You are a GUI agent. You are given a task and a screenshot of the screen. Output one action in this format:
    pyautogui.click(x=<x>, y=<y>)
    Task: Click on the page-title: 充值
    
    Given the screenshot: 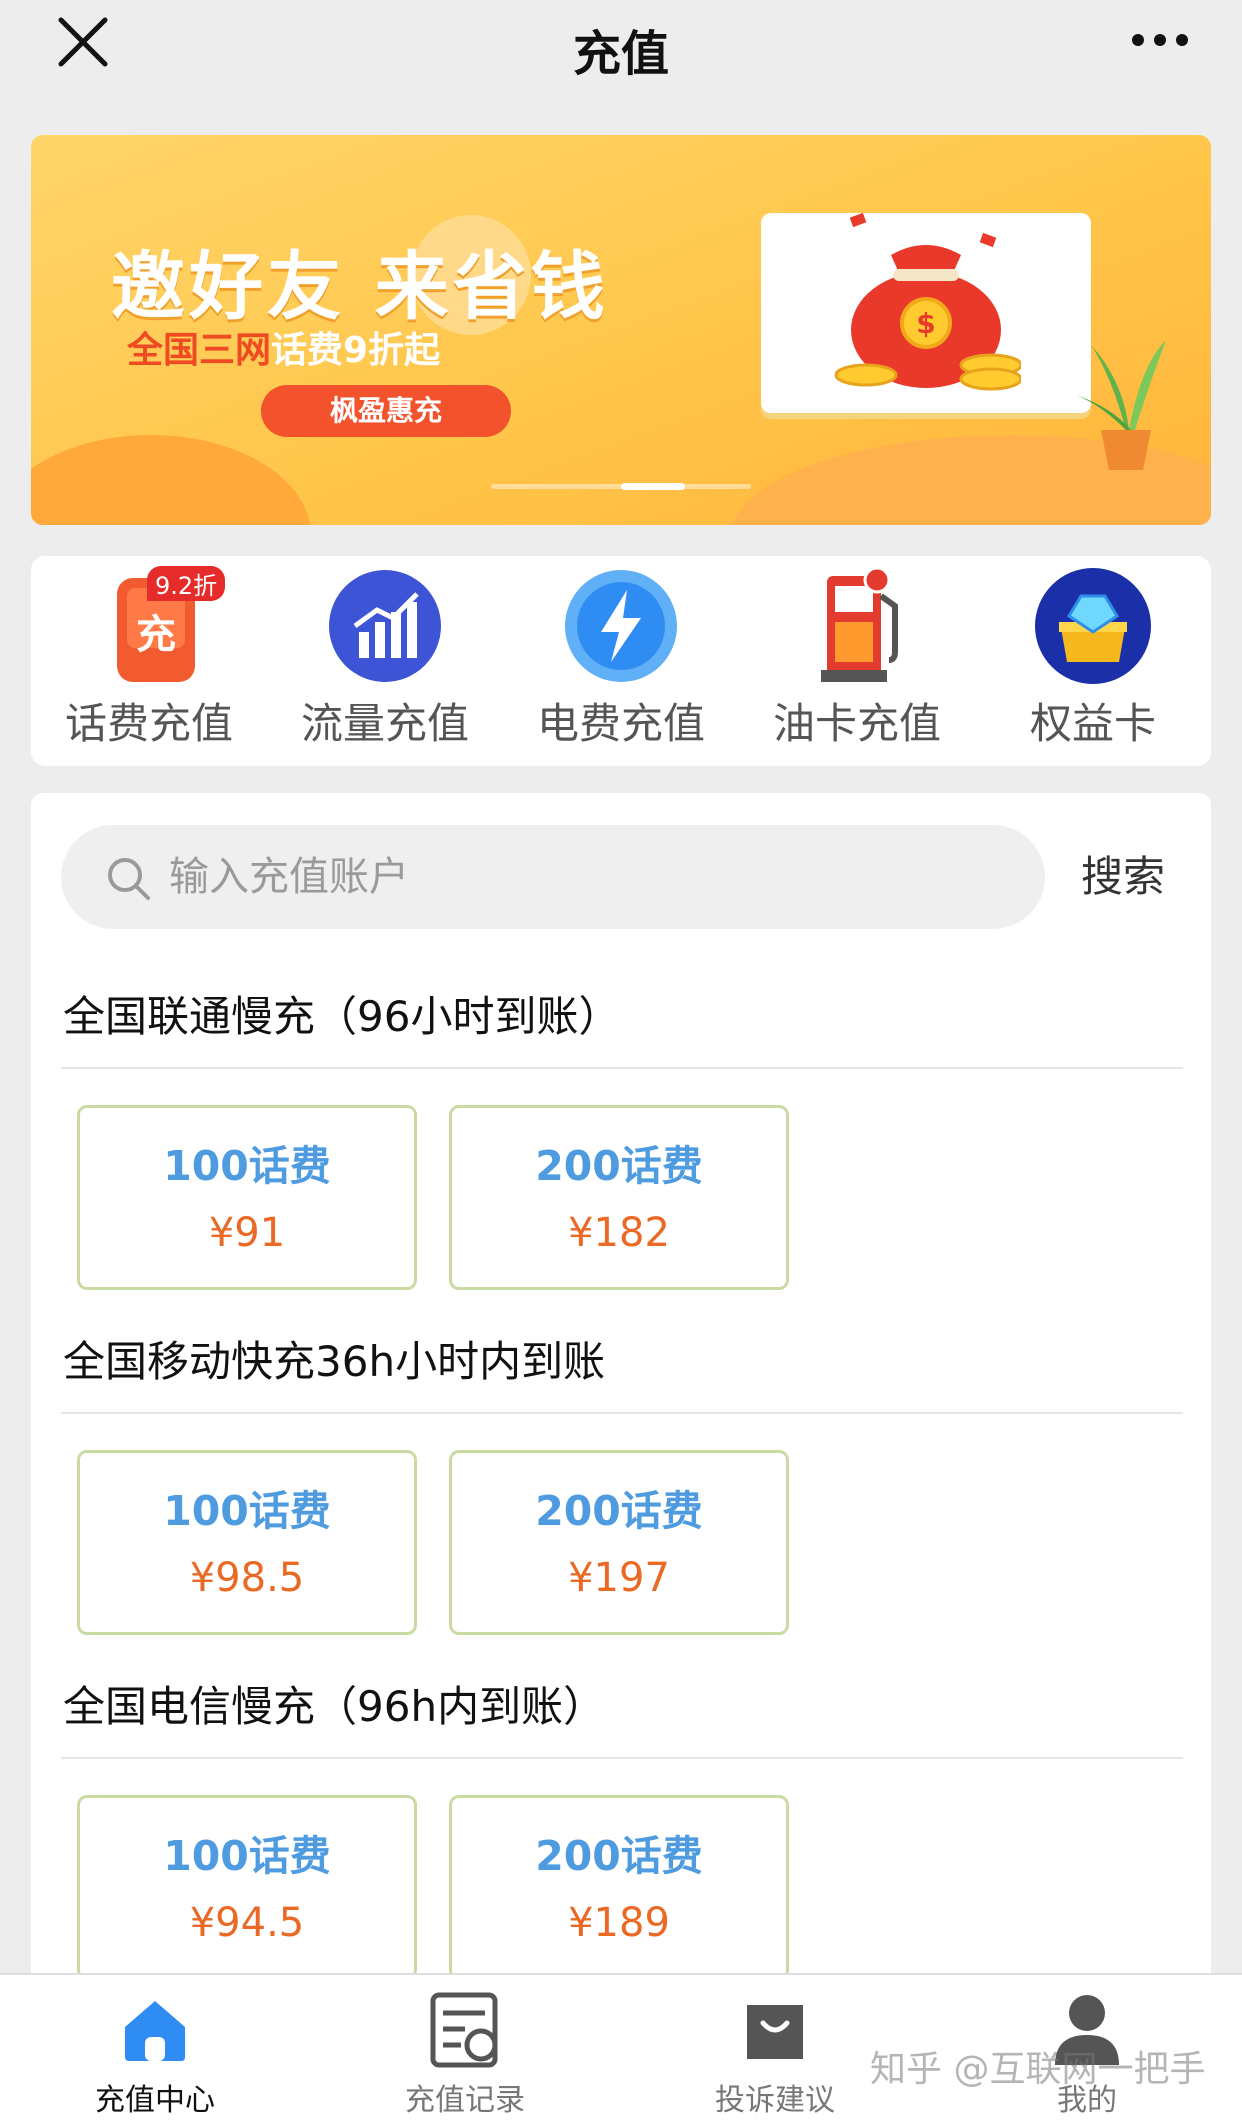 What is the action you would take?
    pyautogui.click(x=620, y=54)
    